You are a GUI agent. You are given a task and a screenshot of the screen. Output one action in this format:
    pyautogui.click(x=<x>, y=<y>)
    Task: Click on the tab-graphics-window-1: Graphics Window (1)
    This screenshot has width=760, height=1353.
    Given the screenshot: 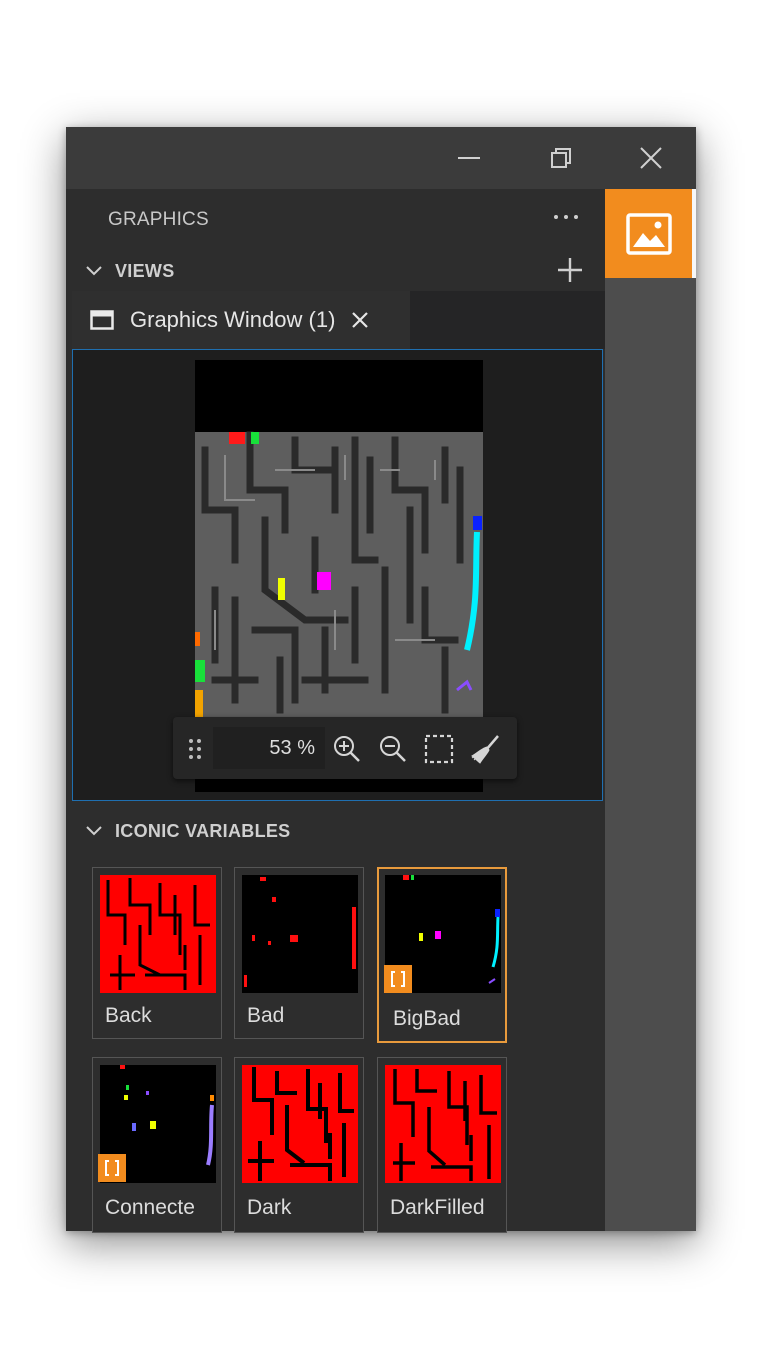 What is the action you would take?
    pyautogui.click(x=241, y=320)
    